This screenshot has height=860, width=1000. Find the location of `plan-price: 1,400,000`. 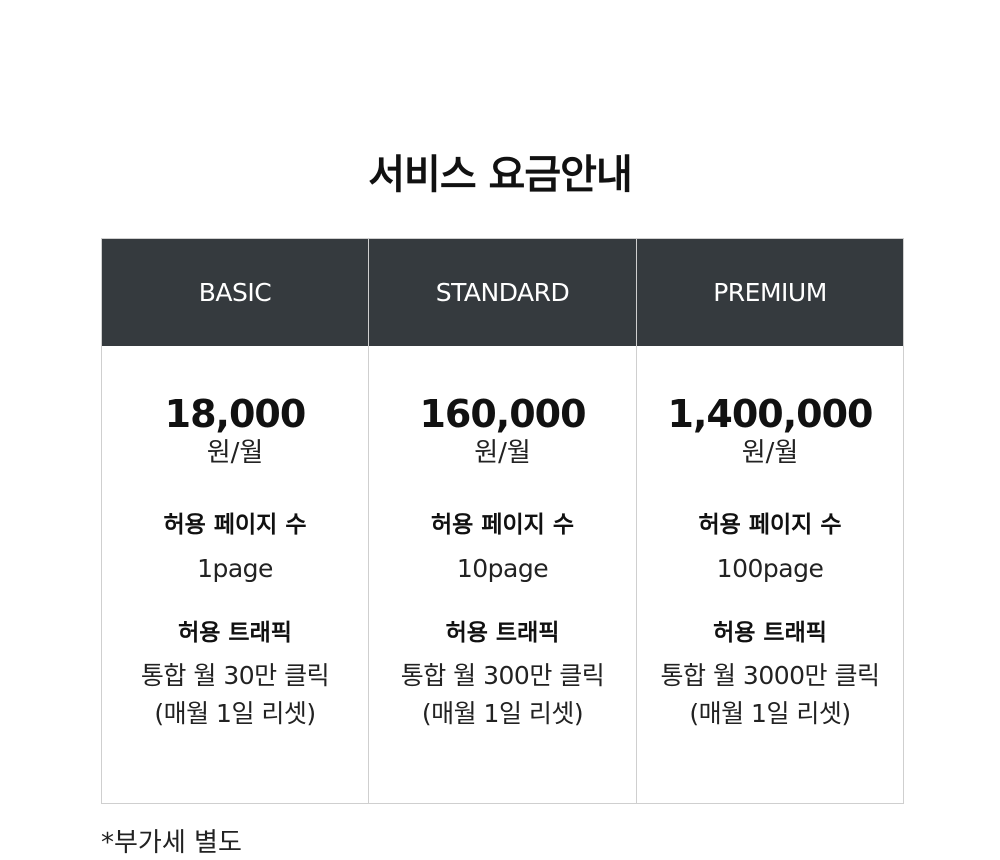

plan-price: 1,400,000 is located at coordinates (770, 414).